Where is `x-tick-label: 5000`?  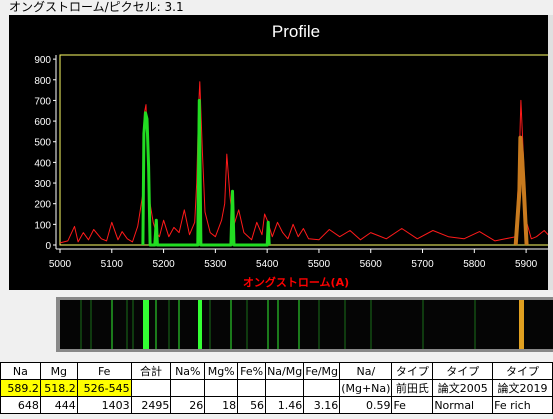 x-tick-label: 5000 is located at coordinates (60, 264).